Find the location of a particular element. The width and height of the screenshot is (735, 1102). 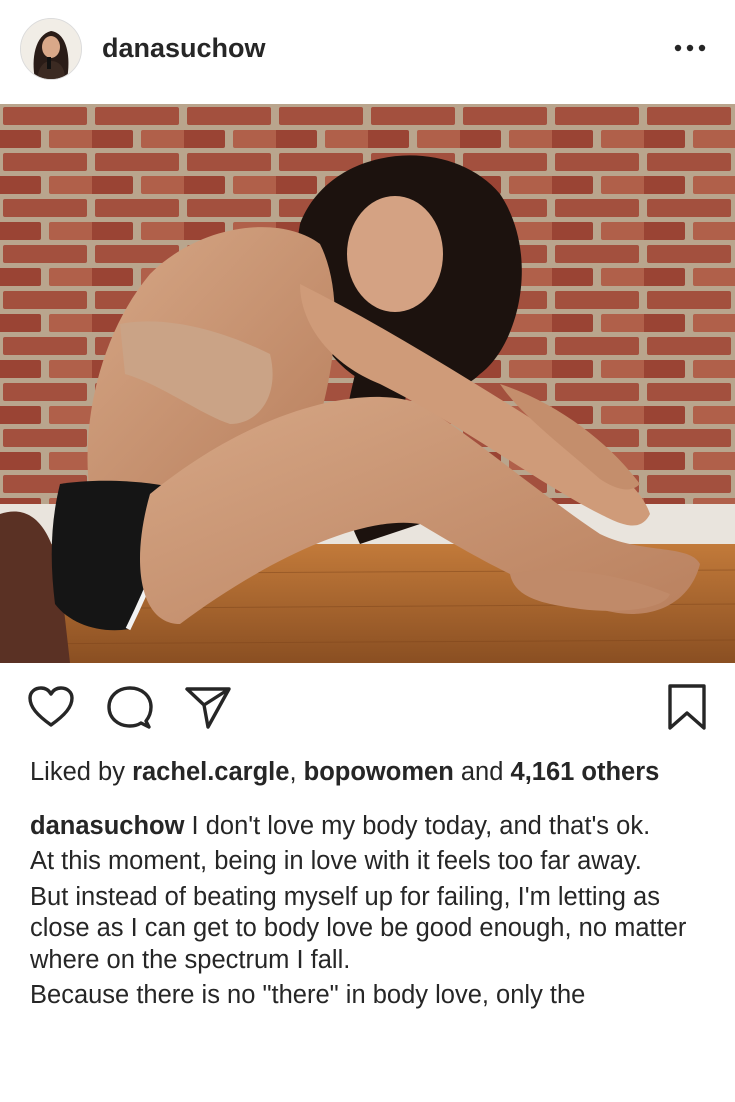

likes-count: 4,161 others is located at coordinates (585, 772).